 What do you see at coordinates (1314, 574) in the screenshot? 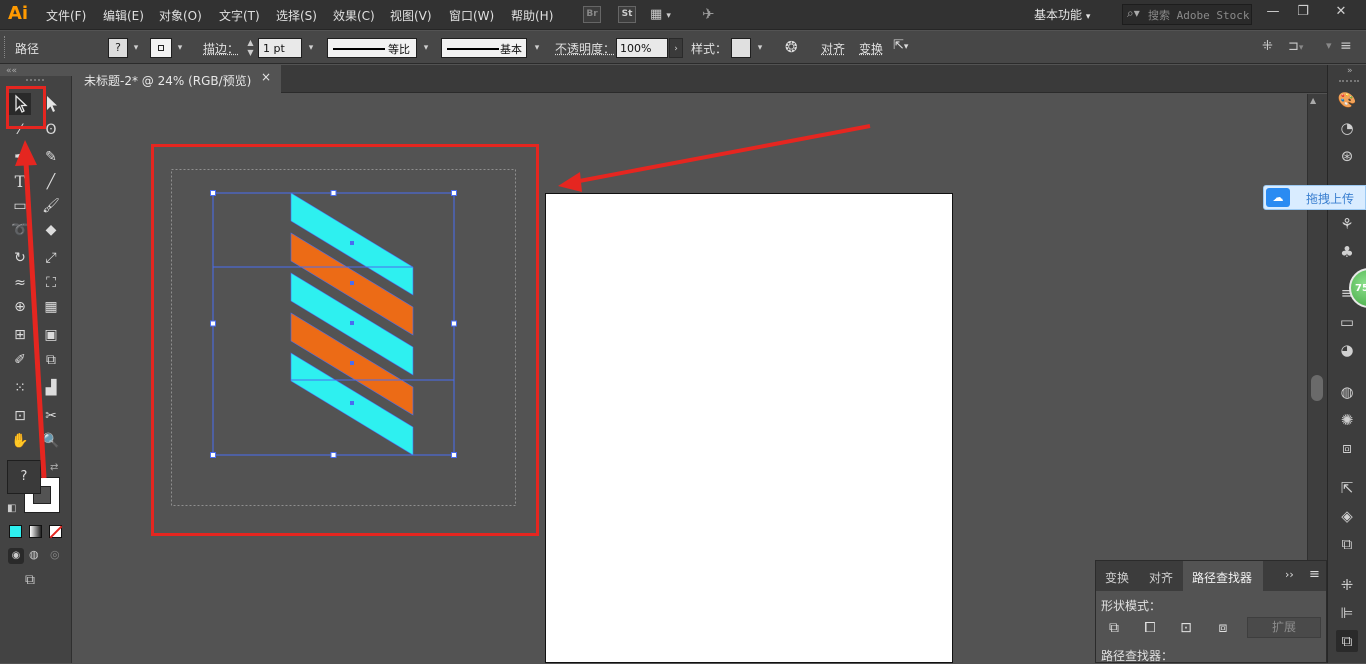
I see `pathfinder-menu-icon: ≡` at bounding box center [1314, 574].